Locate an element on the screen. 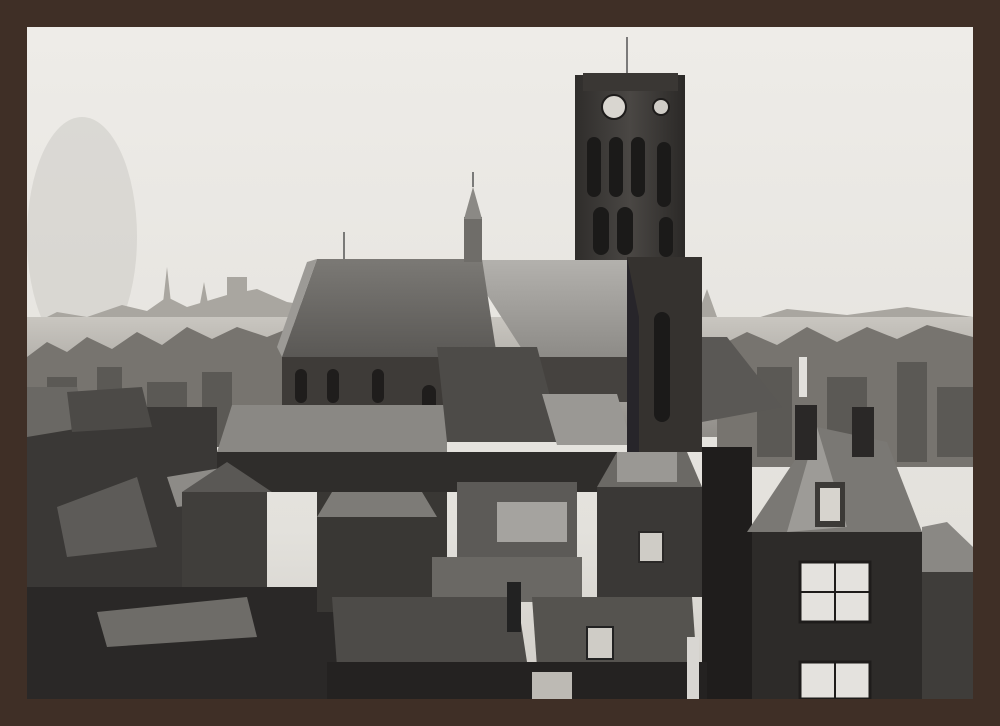 The height and width of the screenshot is (726, 1000). aisle-roof-right is located at coordinates (587, 419).